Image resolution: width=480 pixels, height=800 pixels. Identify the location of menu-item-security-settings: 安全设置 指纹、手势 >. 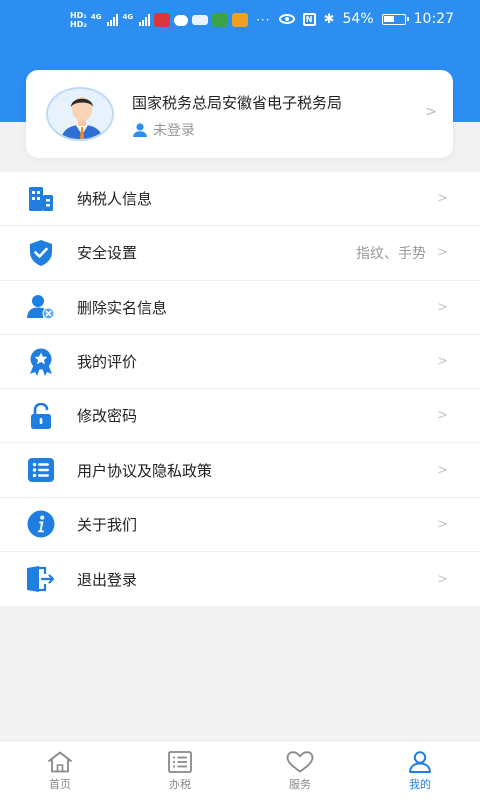
(240, 253).